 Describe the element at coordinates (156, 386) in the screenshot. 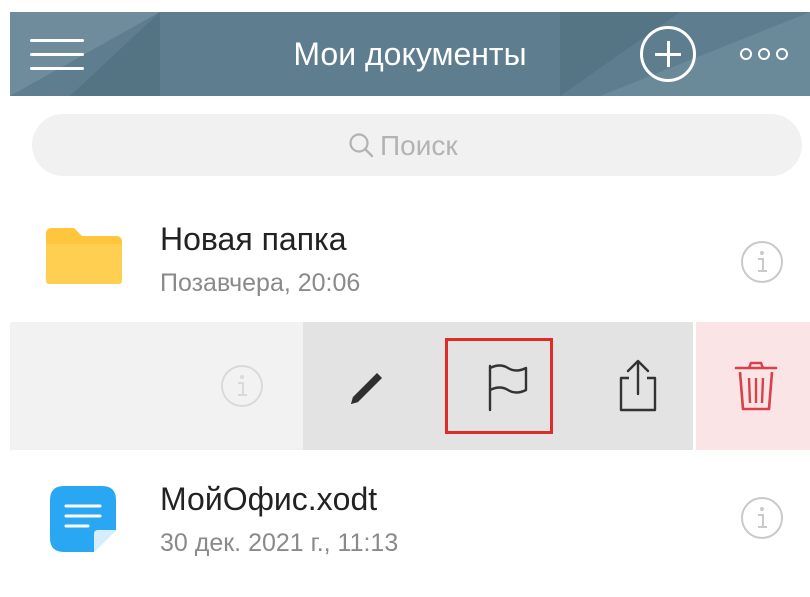

I see `swiped-item` at that location.